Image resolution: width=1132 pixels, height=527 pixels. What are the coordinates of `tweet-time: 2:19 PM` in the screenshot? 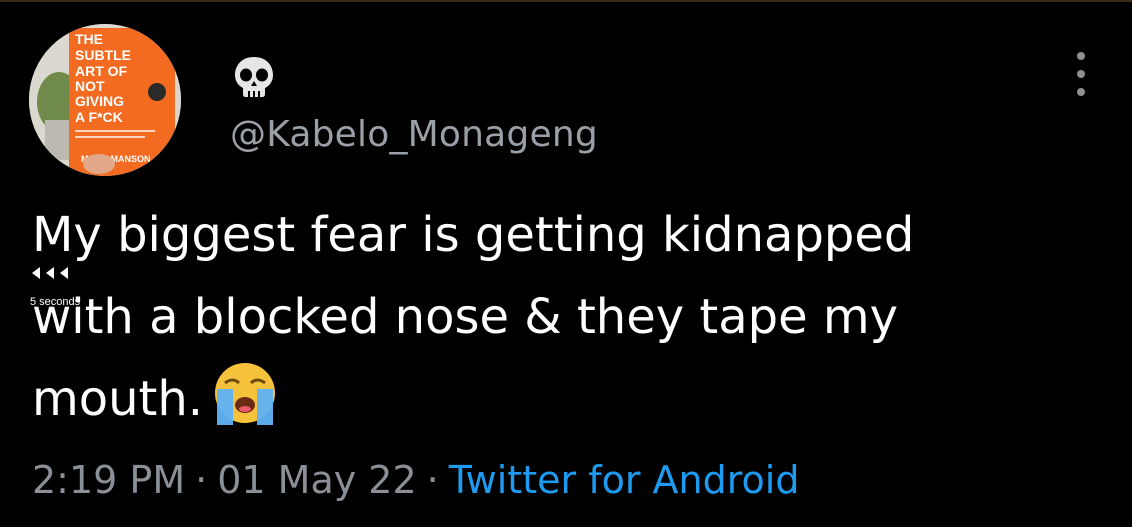 It's located at (109, 480).